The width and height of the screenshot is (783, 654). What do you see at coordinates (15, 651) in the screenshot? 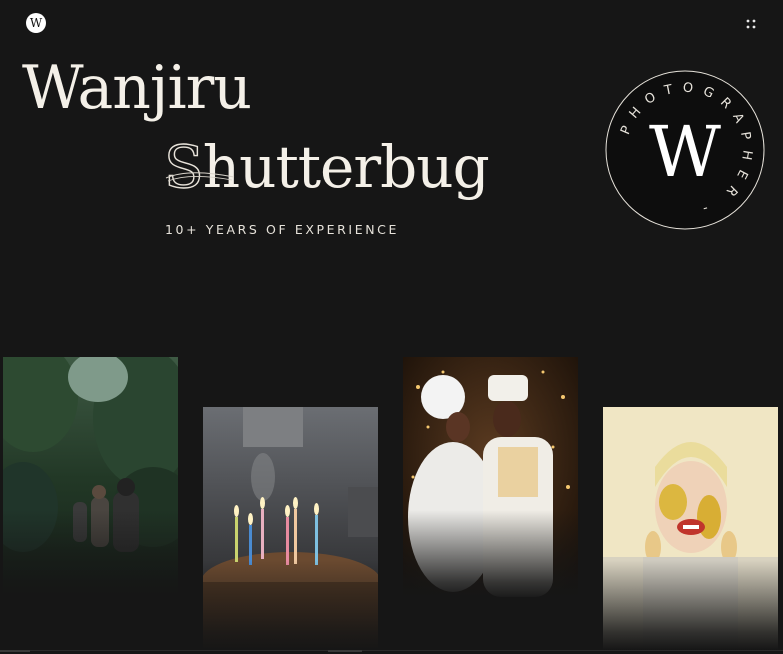
I see `scroll-indicator-left` at bounding box center [15, 651].